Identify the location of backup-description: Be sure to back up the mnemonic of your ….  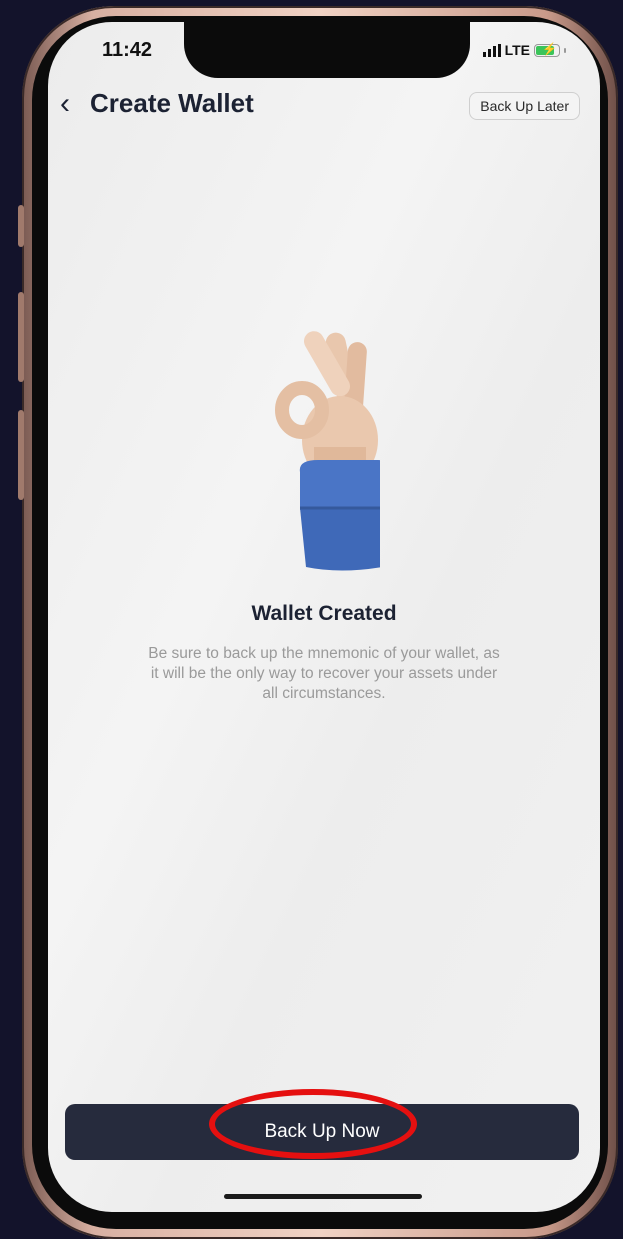
(324, 673).